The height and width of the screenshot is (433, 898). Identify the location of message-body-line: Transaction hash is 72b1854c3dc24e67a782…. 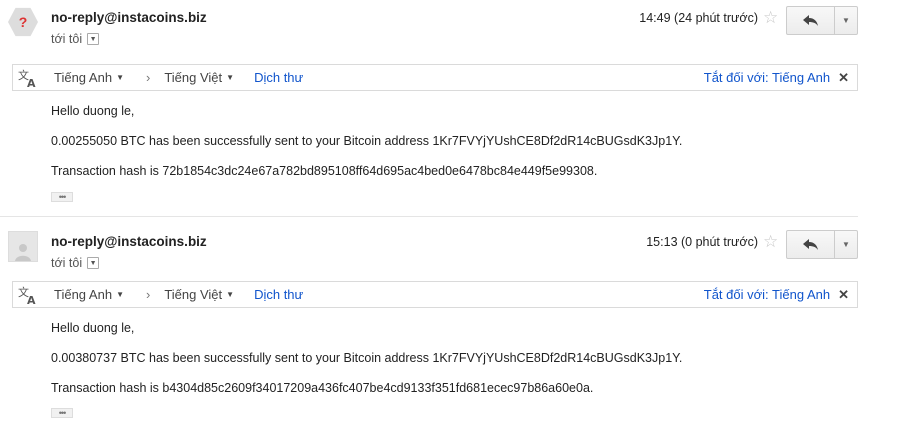
(324, 171).